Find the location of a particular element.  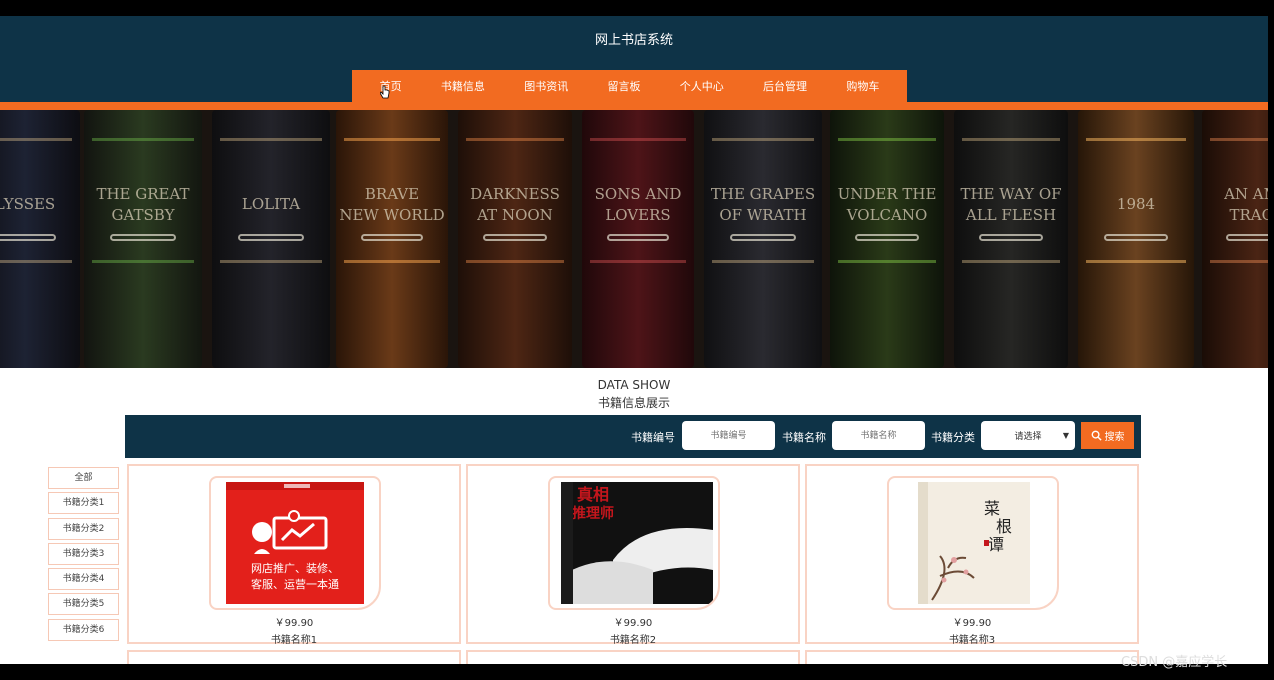

book-cover-image: 菜 根 谭 is located at coordinates (974, 543).